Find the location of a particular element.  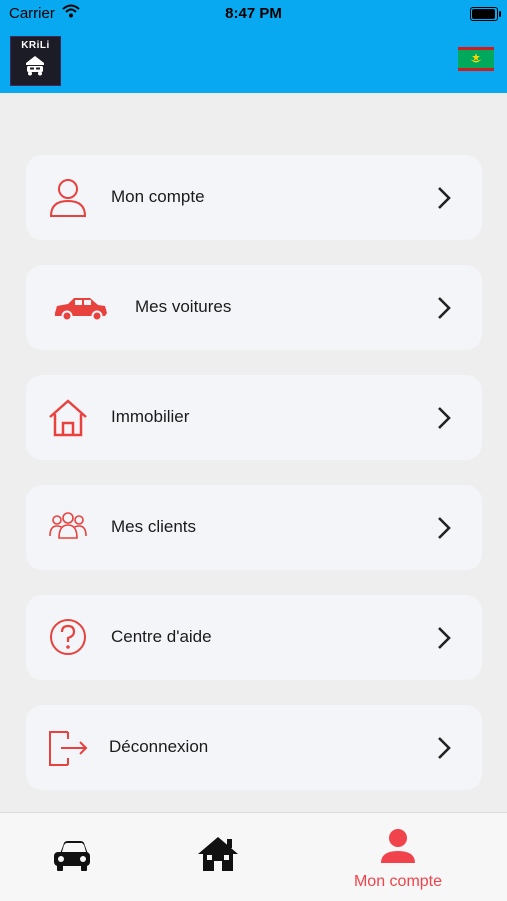

logo-house-car-icon is located at coordinates (35, 66).